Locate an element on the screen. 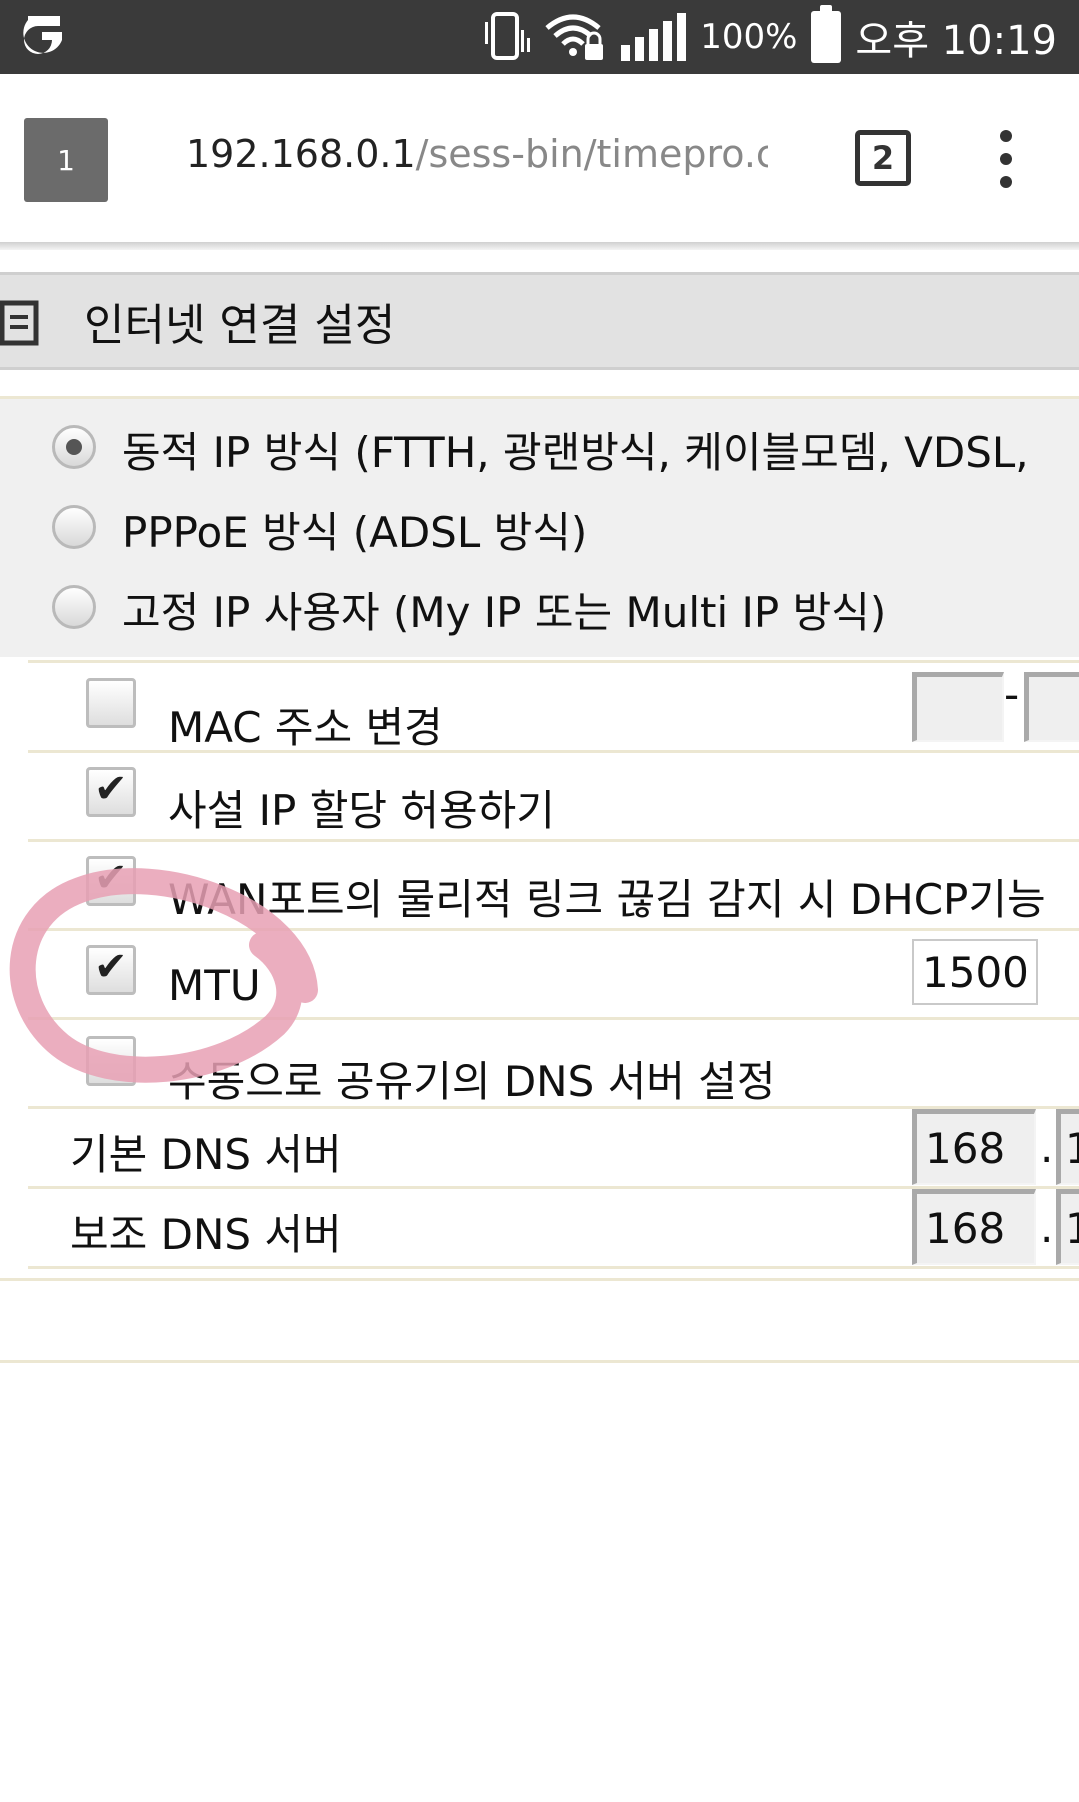  checkbox-mtu is located at coordinates (111, 969).